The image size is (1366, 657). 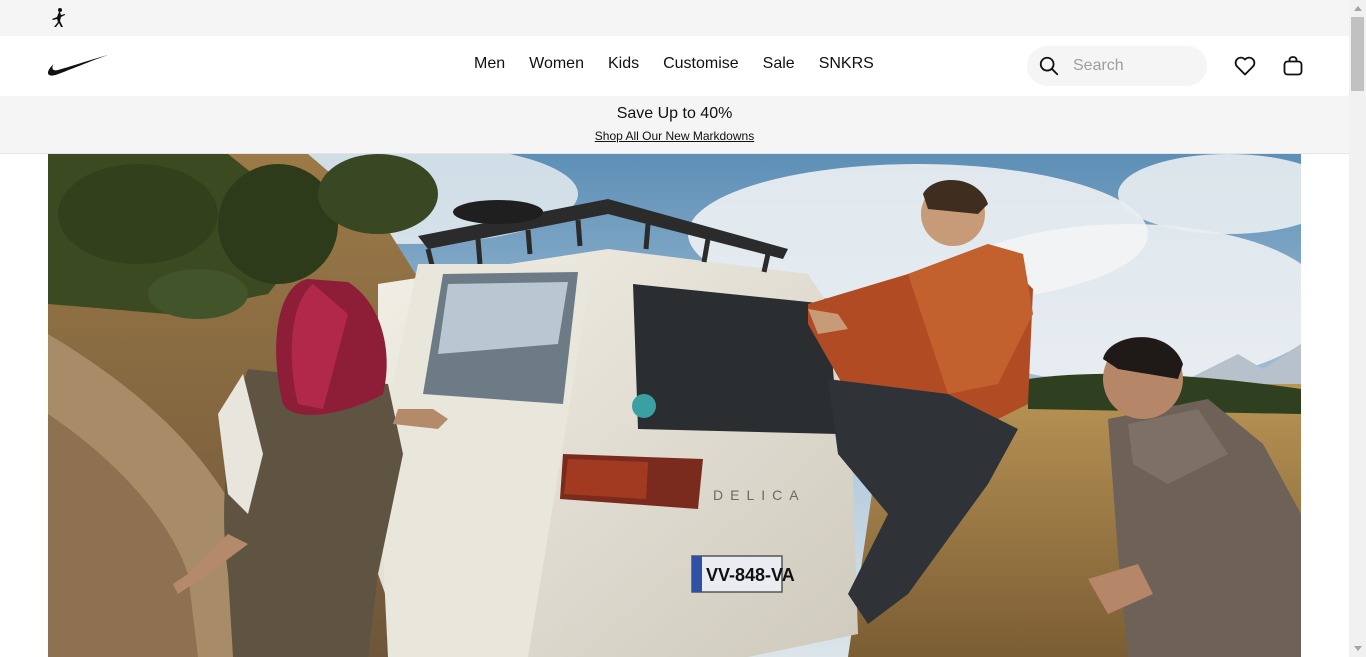 I want to click on nav-snkrs: SNKRS, so click(x=846, y=64).